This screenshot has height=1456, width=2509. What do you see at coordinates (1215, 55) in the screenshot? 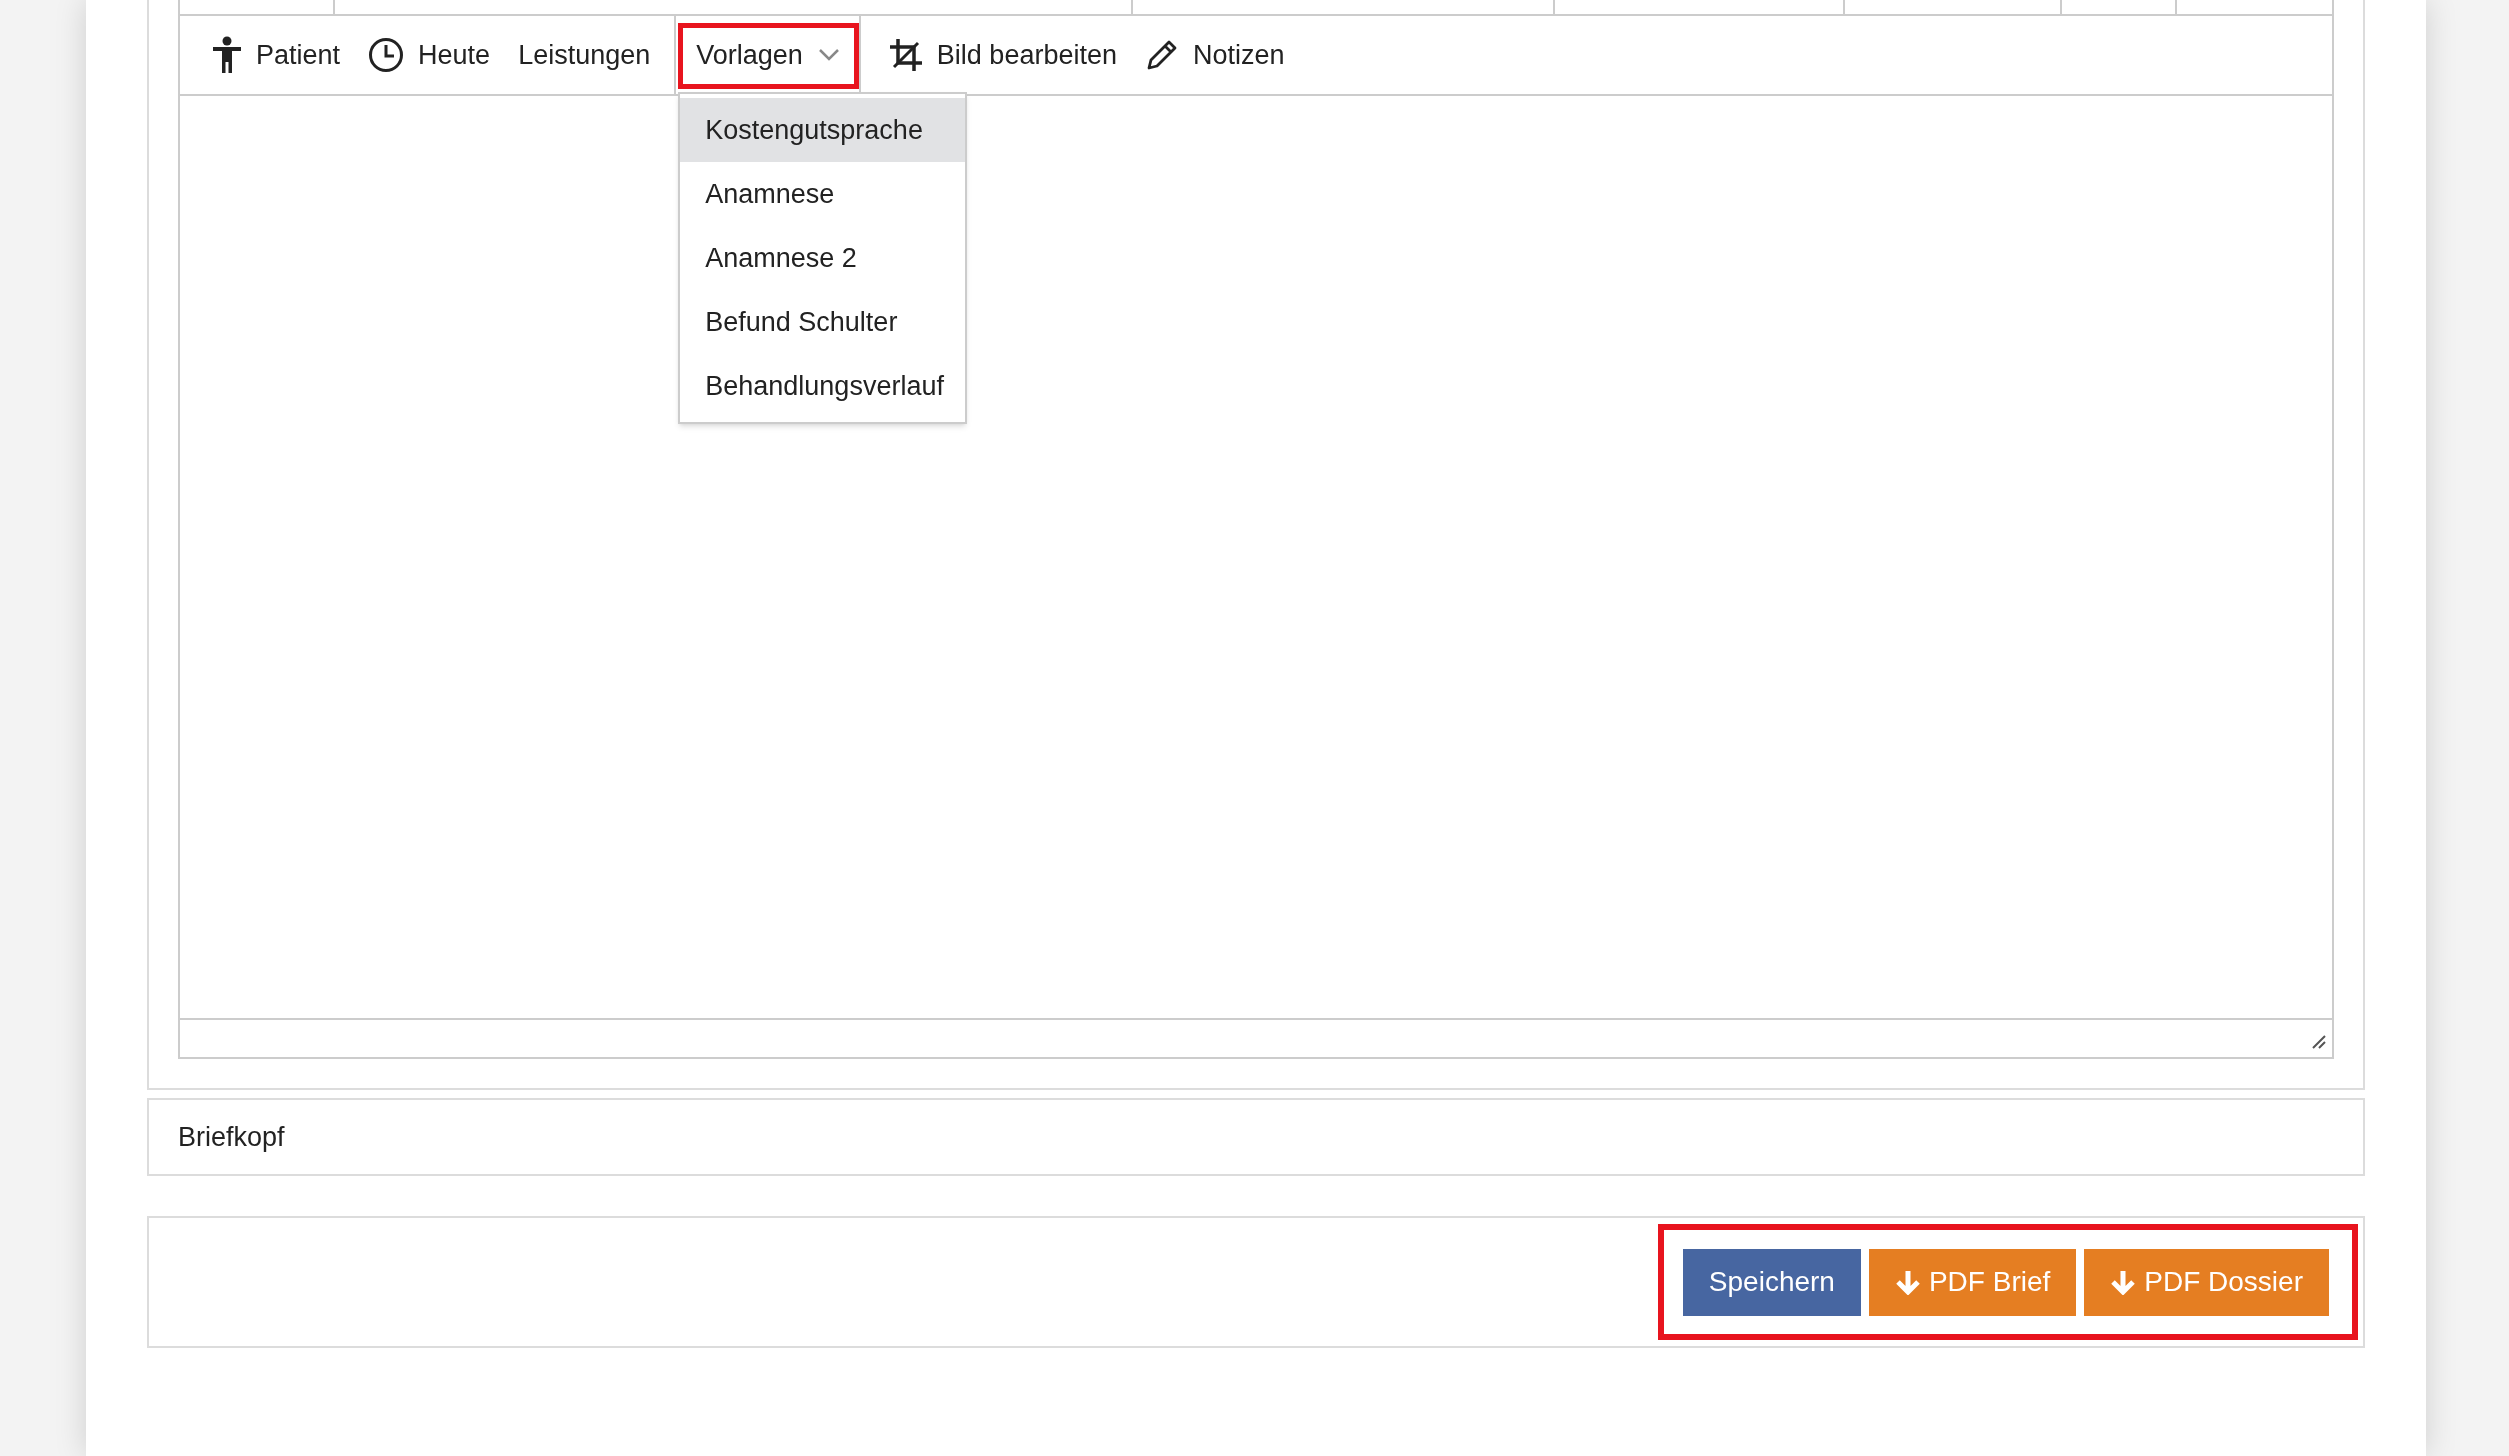
I see `toolbar-button: Notizen` at bounding box center [1215, 55].